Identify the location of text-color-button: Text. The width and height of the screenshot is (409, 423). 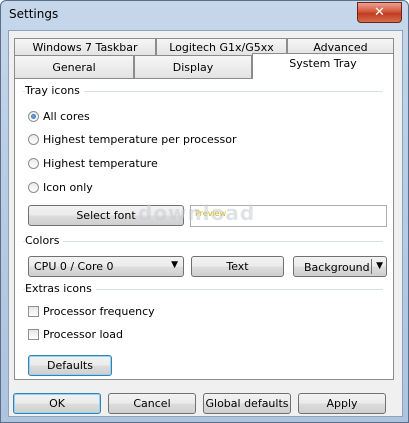
(237, 266).